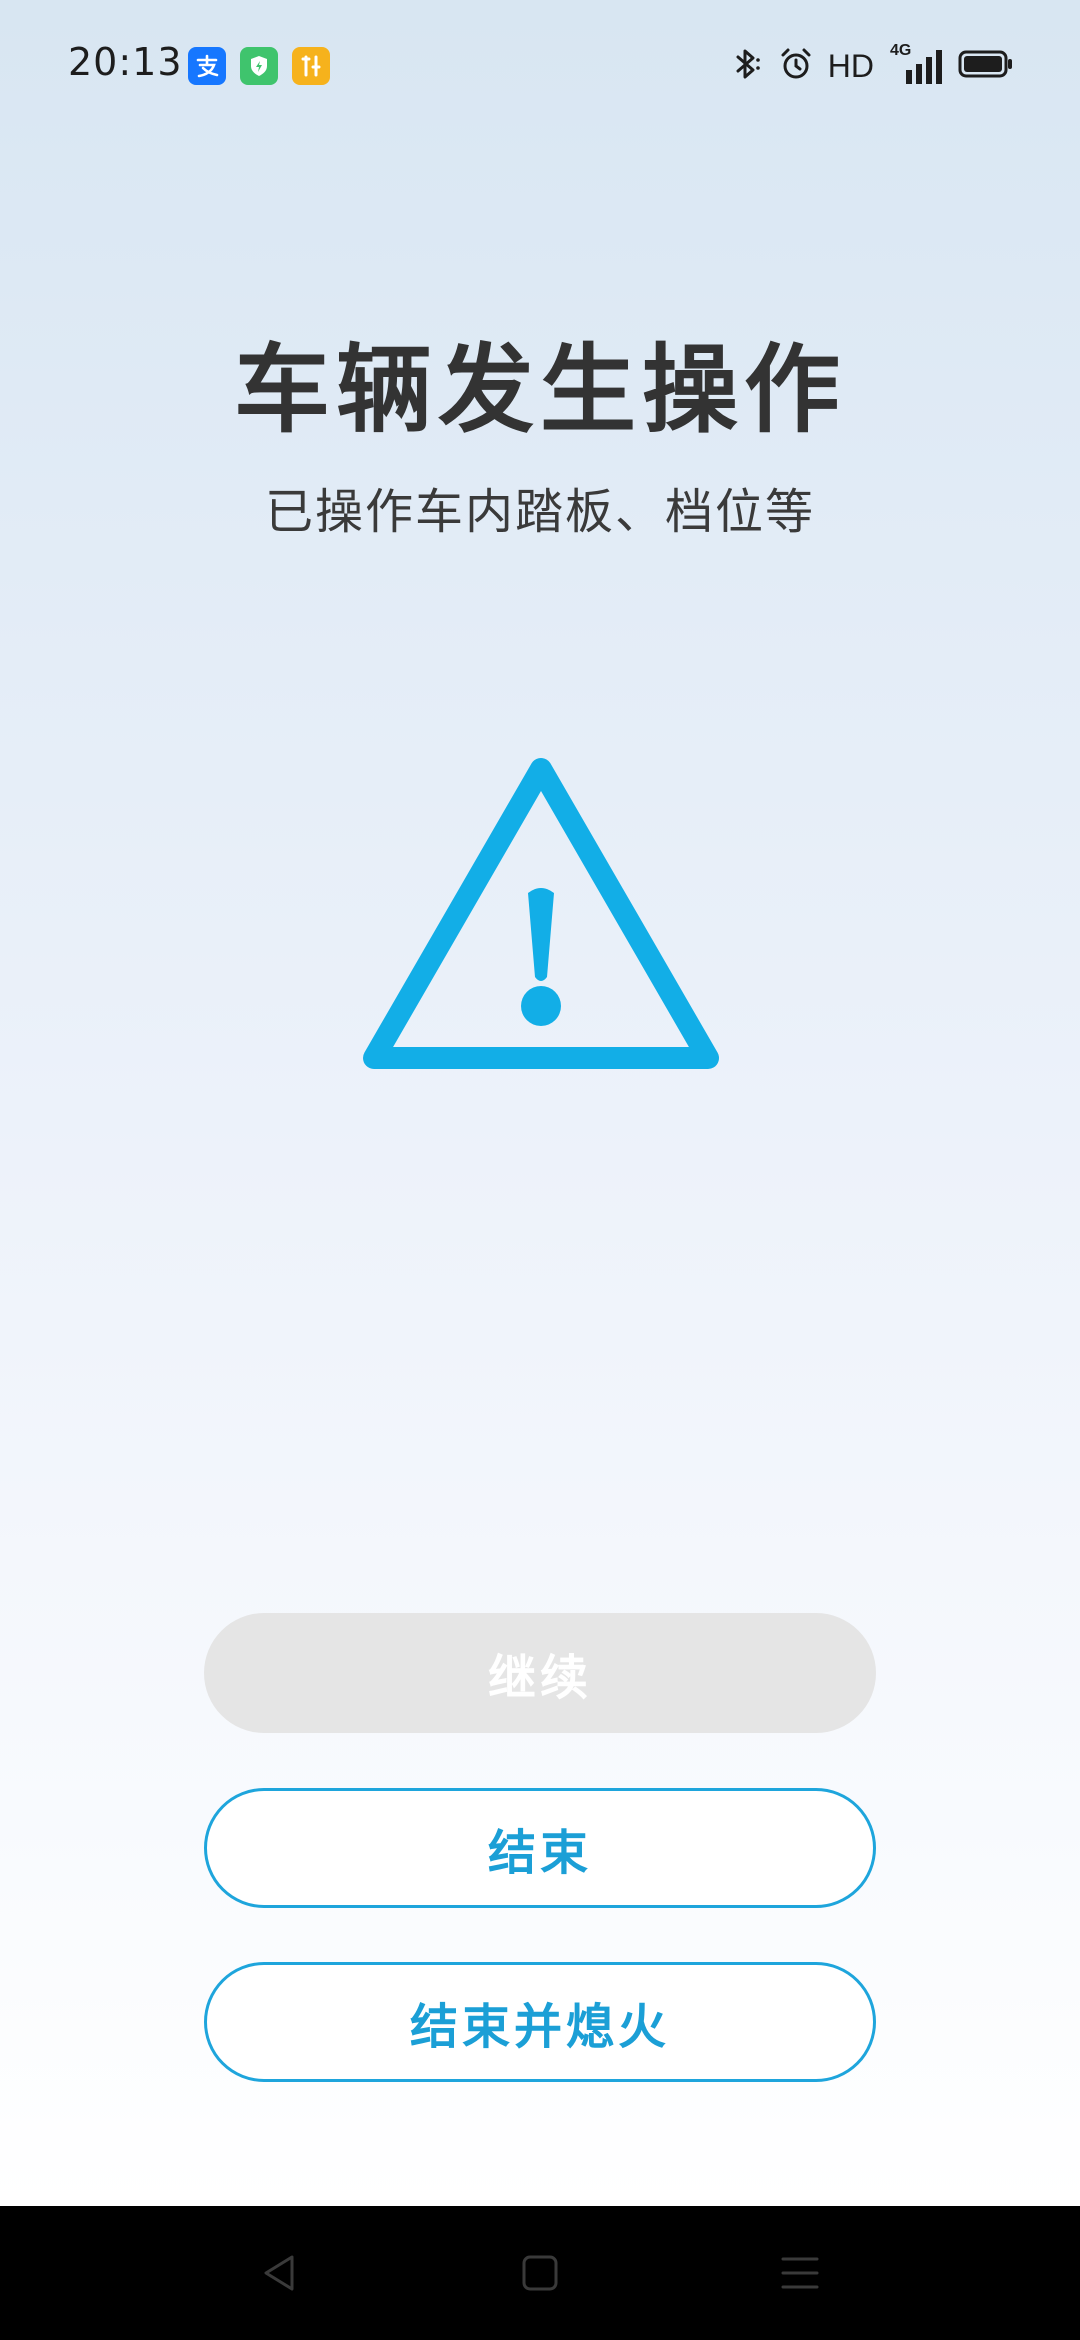  Describe the element at coordinates (540, 66) in the screenshot. I see `status-bar: 20:13 HD 4G` at that location.